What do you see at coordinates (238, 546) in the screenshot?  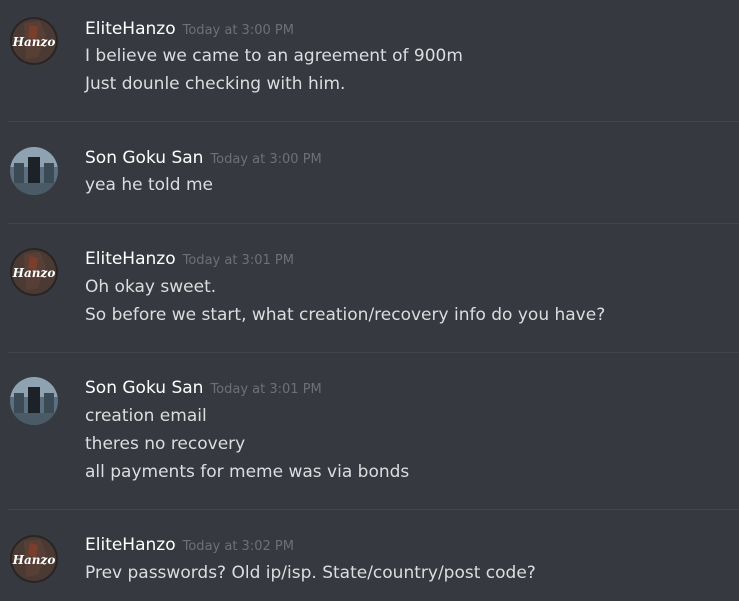 I see `timestamp: Today at 3:02 PM` at bounding box center [238, 546].